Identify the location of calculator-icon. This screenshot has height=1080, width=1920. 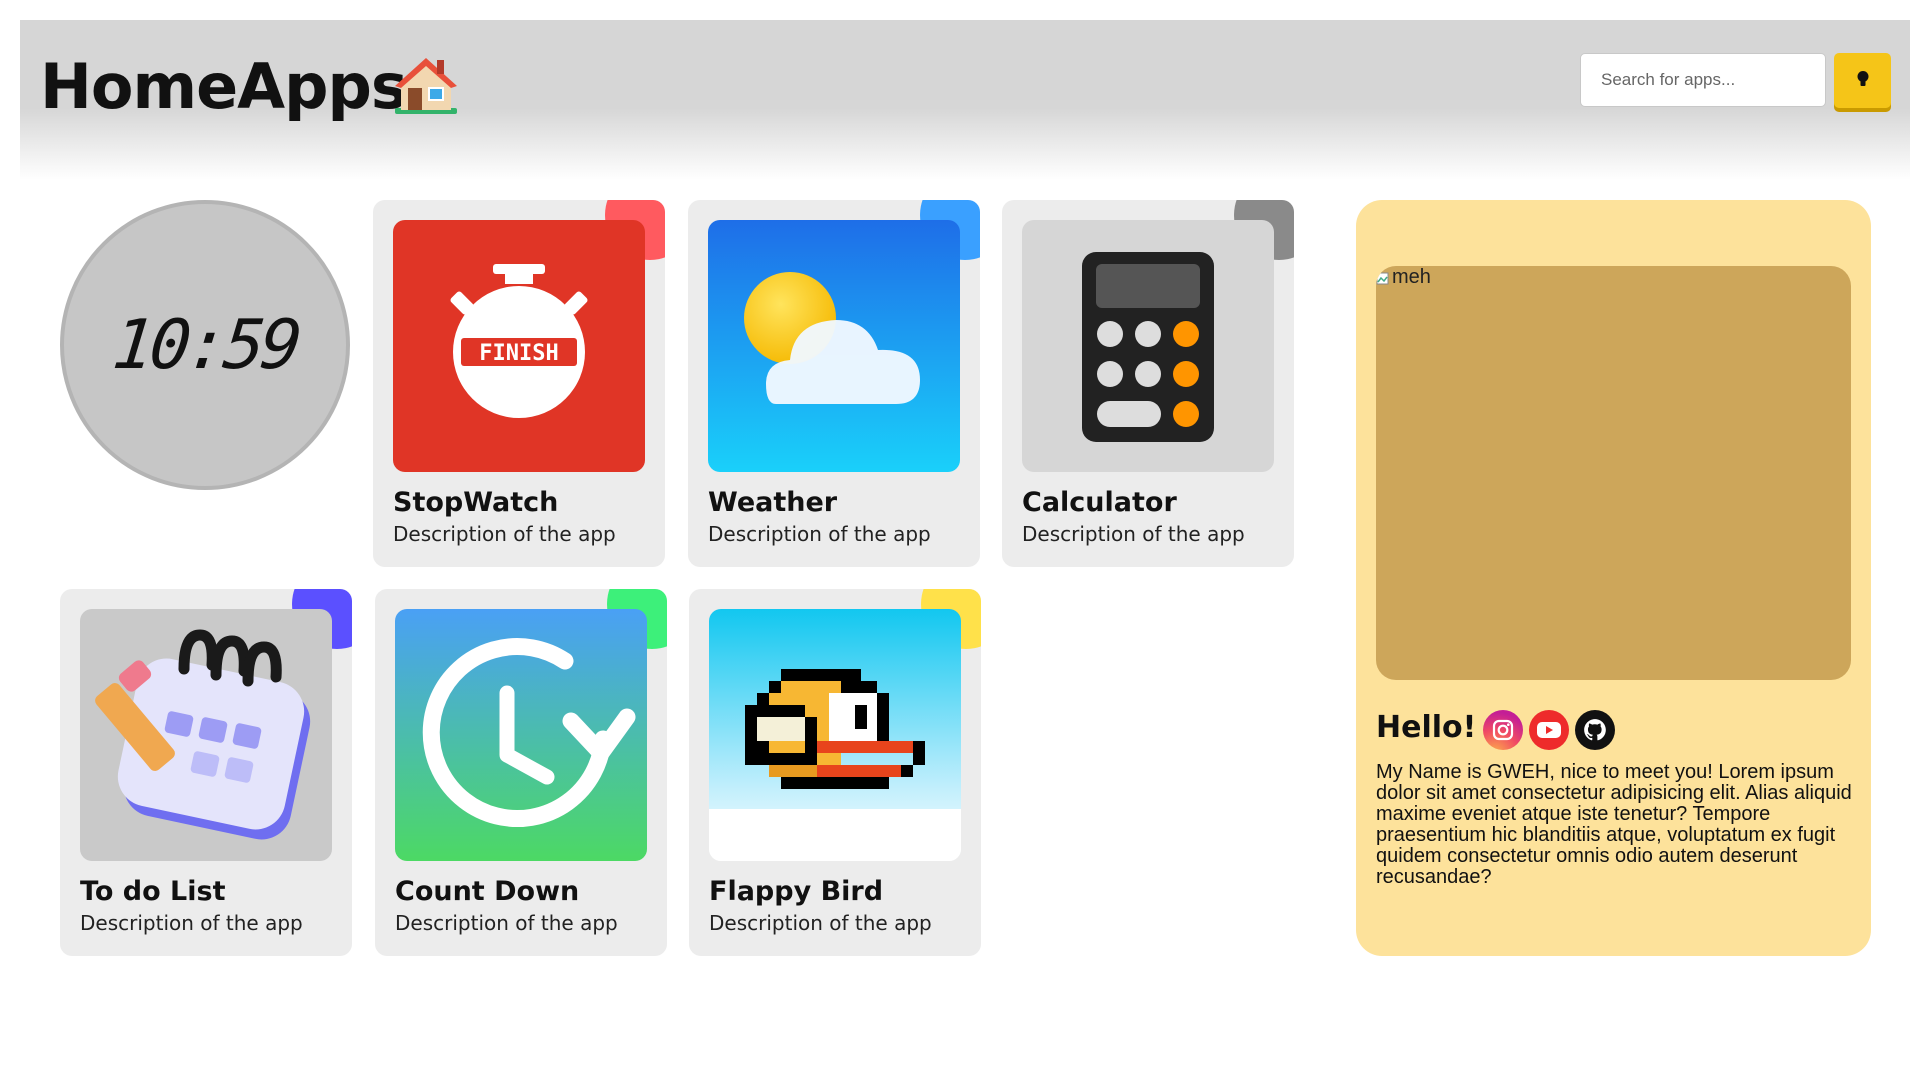
(1148, 346).